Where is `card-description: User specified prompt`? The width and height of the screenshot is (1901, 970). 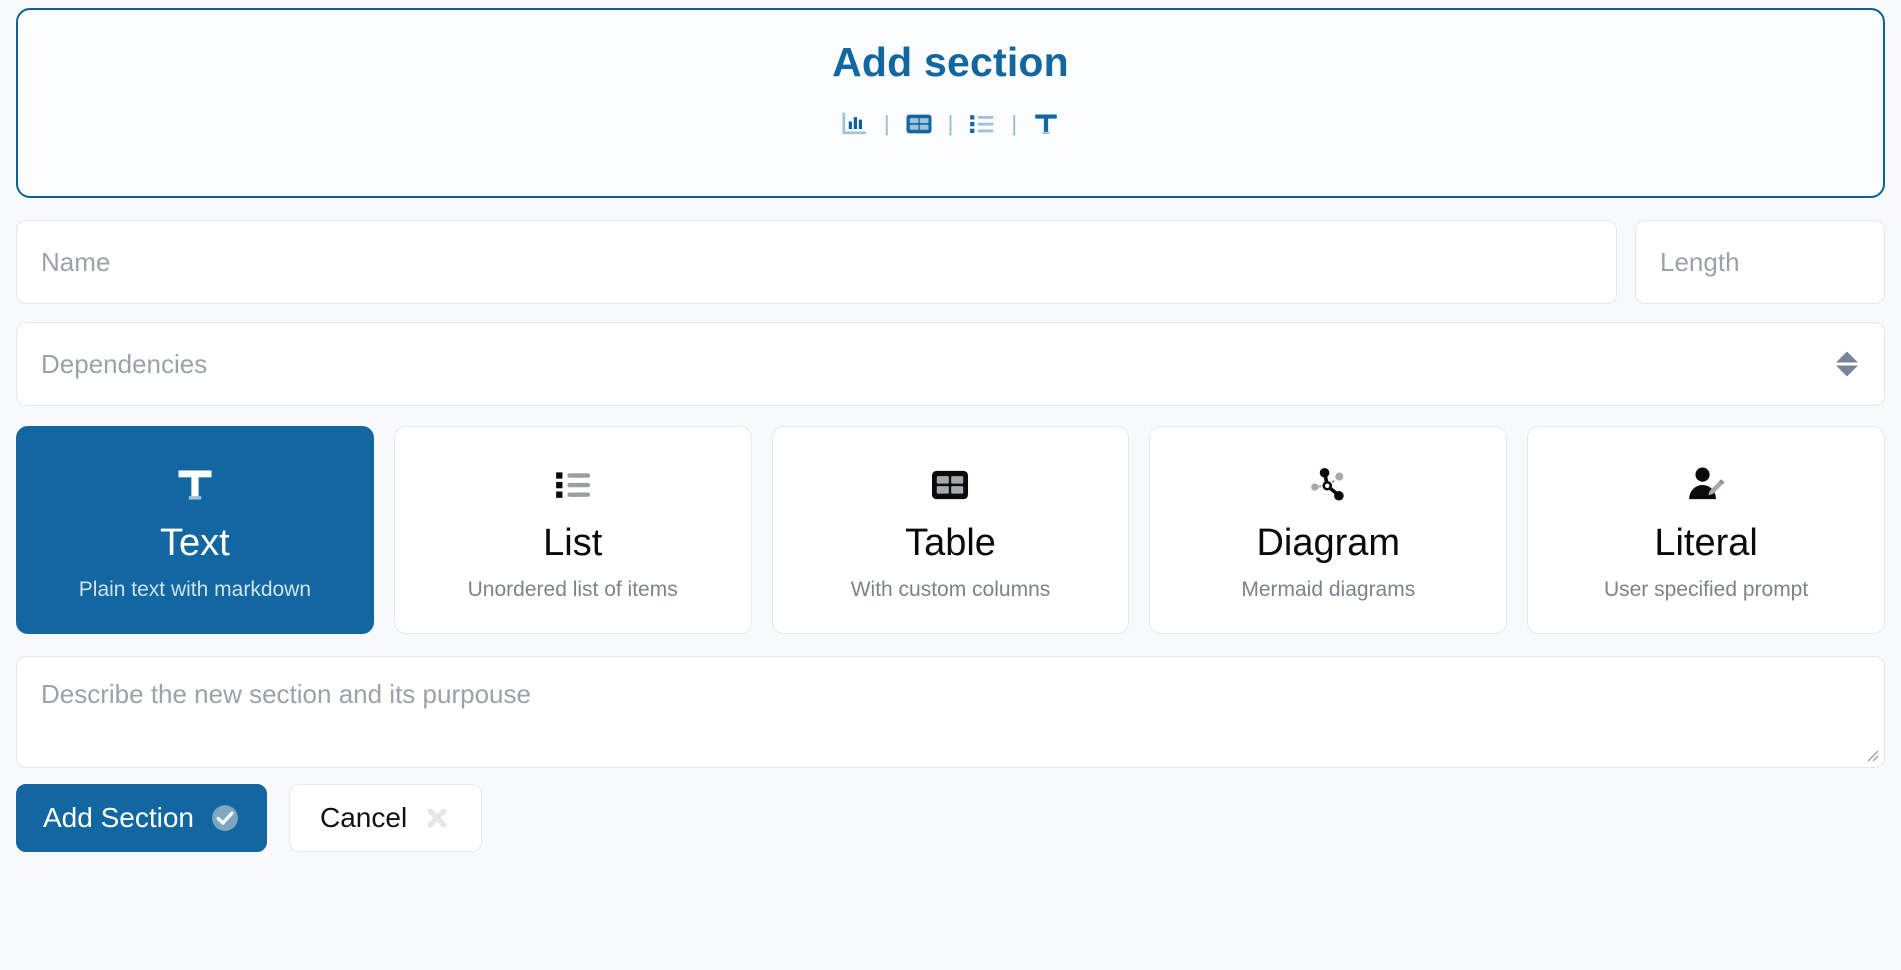
card-description: User specified prompt is located at coordinates (1706, 589).